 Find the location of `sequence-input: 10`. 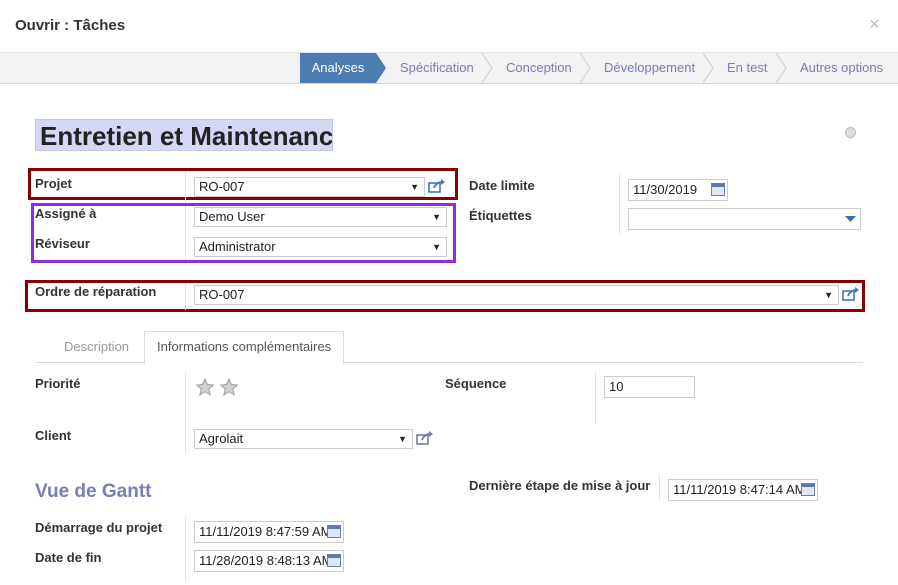

sequence-input: 10 is located at coordinates (649, 387).